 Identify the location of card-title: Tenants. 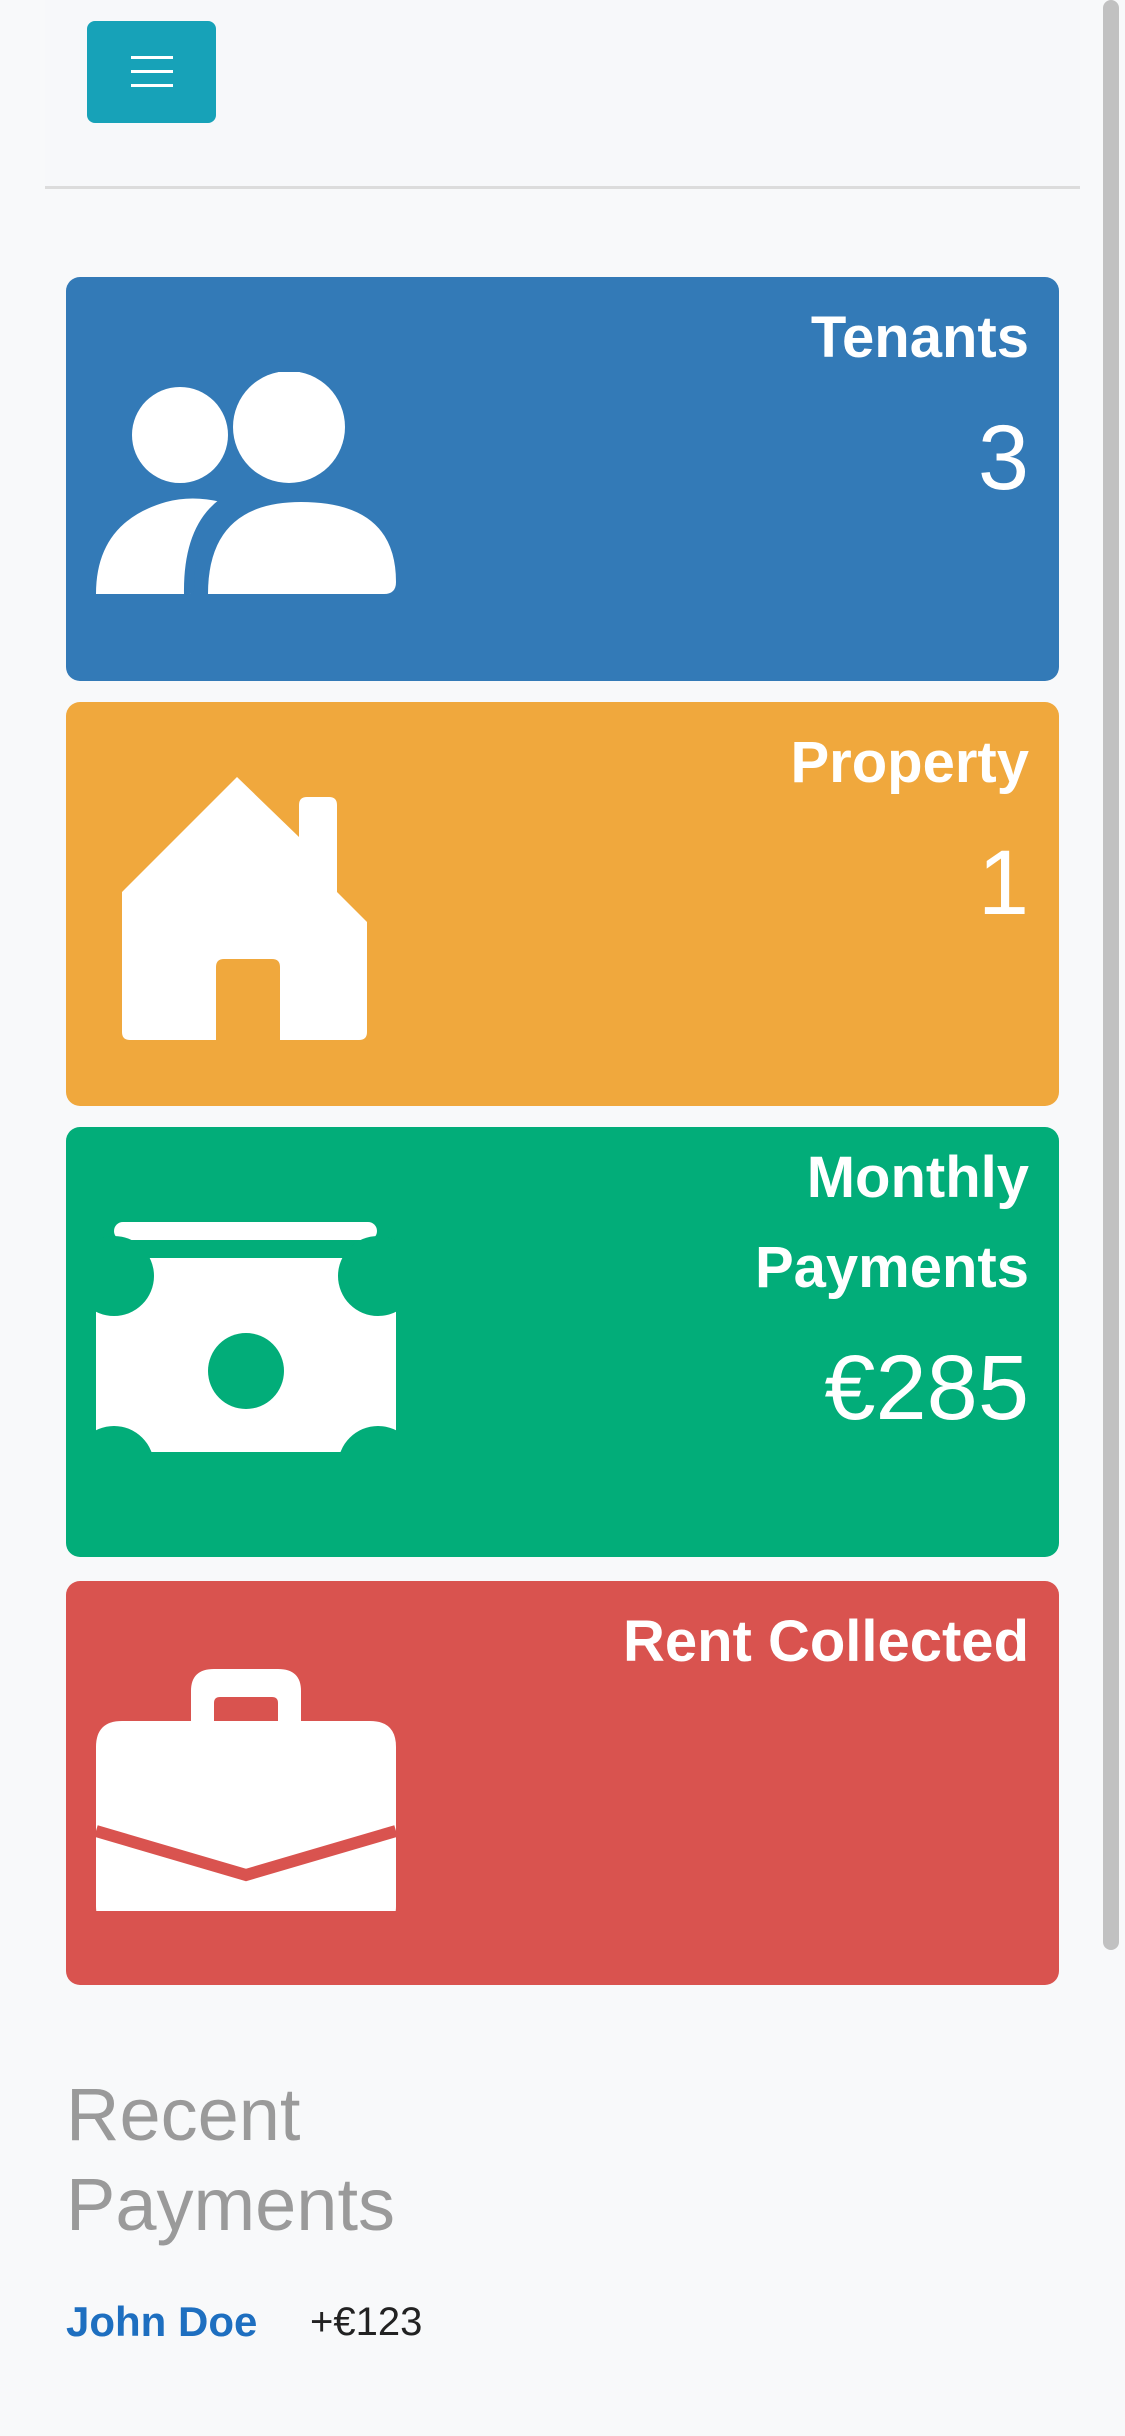
(919, 337).